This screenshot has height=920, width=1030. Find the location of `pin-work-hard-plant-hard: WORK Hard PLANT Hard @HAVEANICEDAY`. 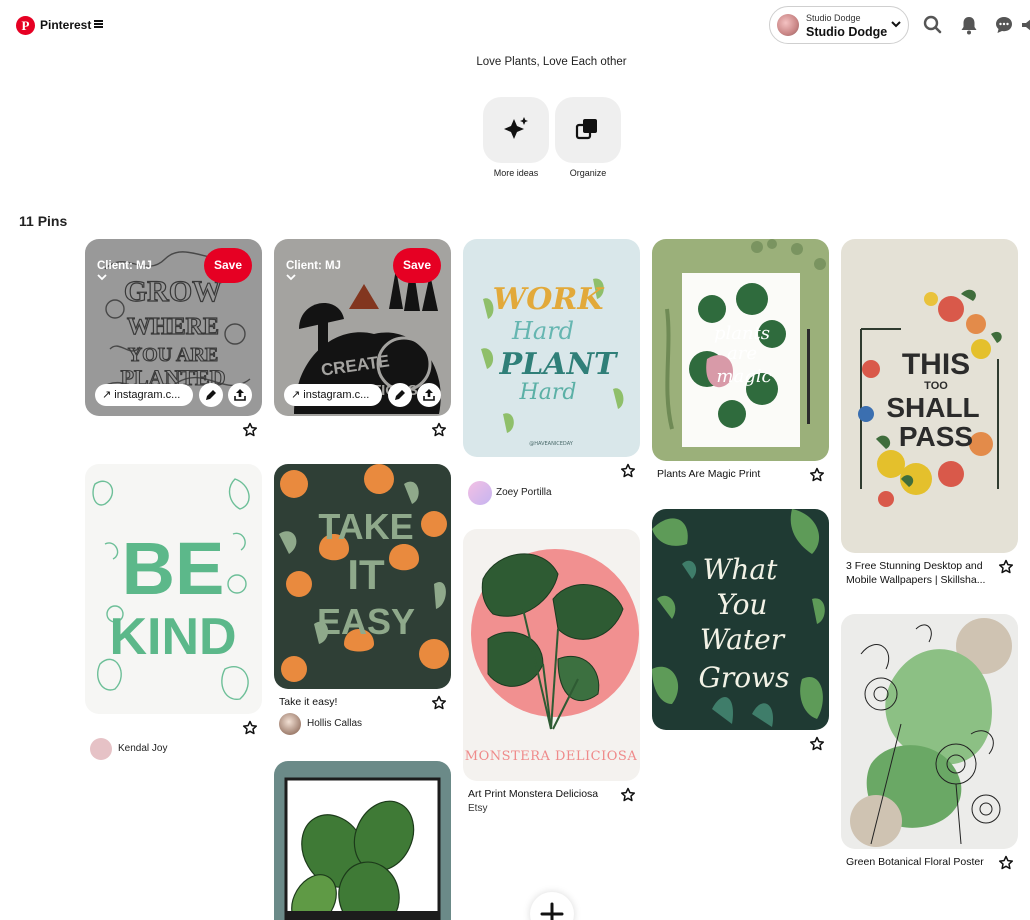

pin-work-hard-plant-hard: WORK Hard PLANT Hard @HAVEANICEDAY is located at coordinates (551, 348).